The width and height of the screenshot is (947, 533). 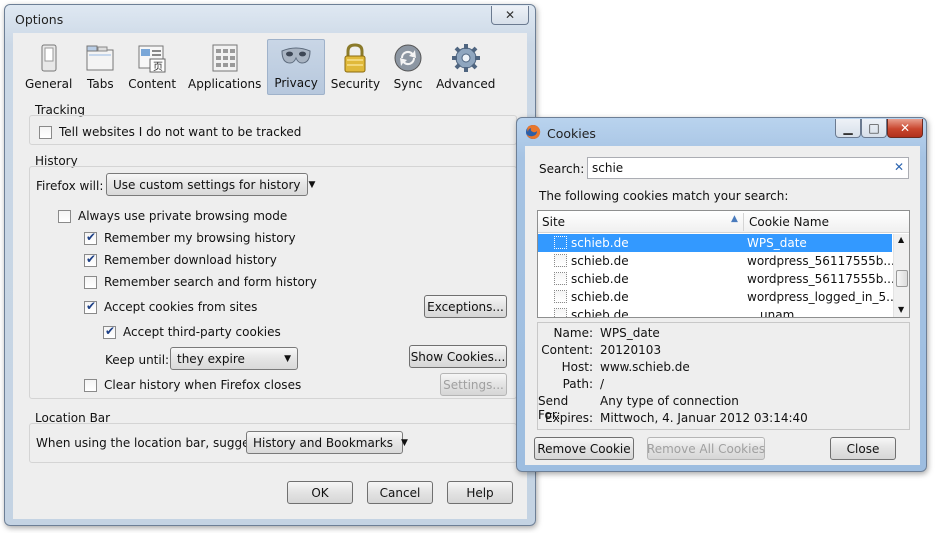 I want to click on tab-sync-label: Sync, so click(x=408, y=84).